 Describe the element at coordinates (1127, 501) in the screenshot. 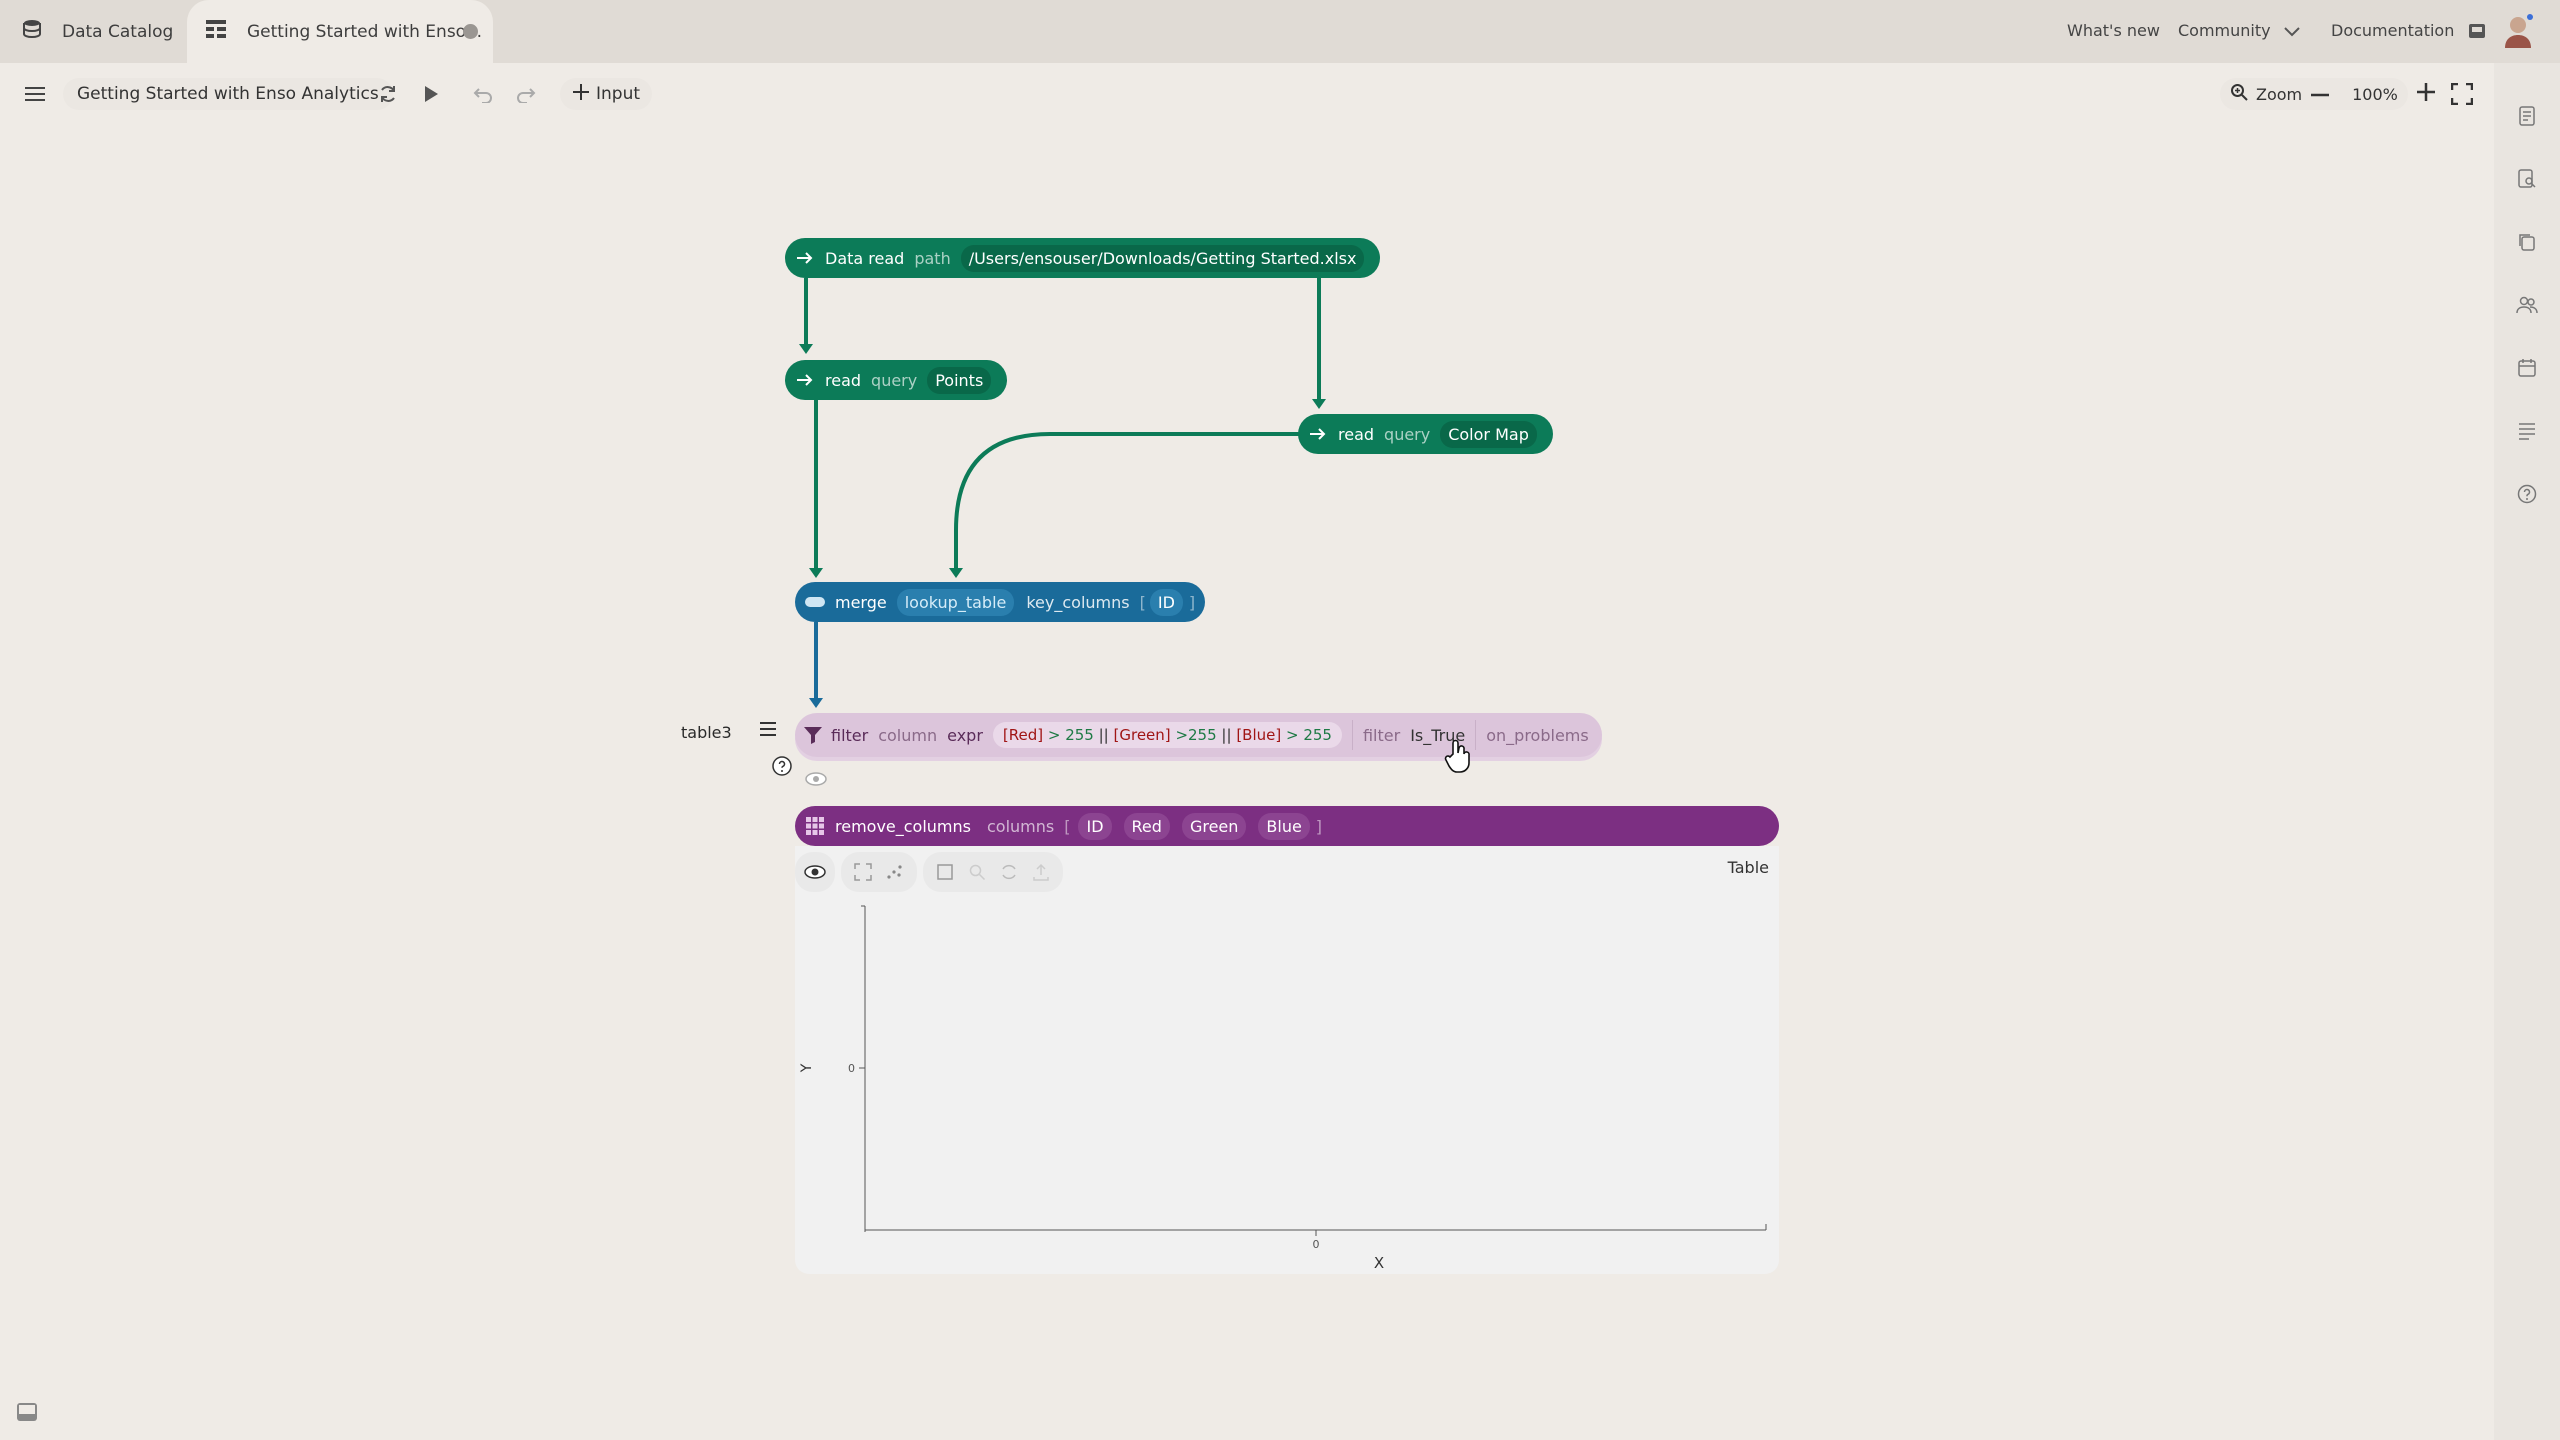

I see `edge-read-color-to-merge` at that location.